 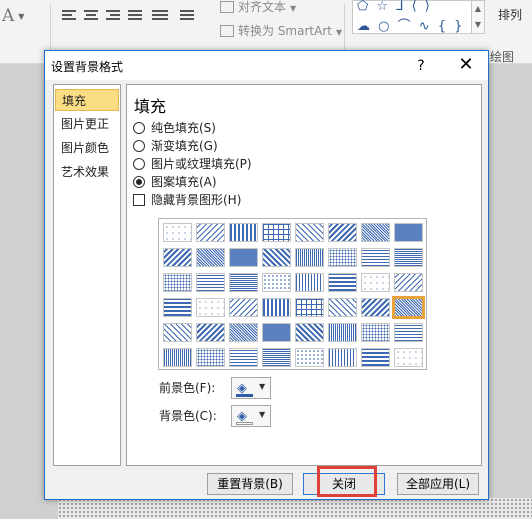 What do you see at coordinates (136, 17) in the screenshot?
I see `justify-icon` at bounding box center [136, 17].